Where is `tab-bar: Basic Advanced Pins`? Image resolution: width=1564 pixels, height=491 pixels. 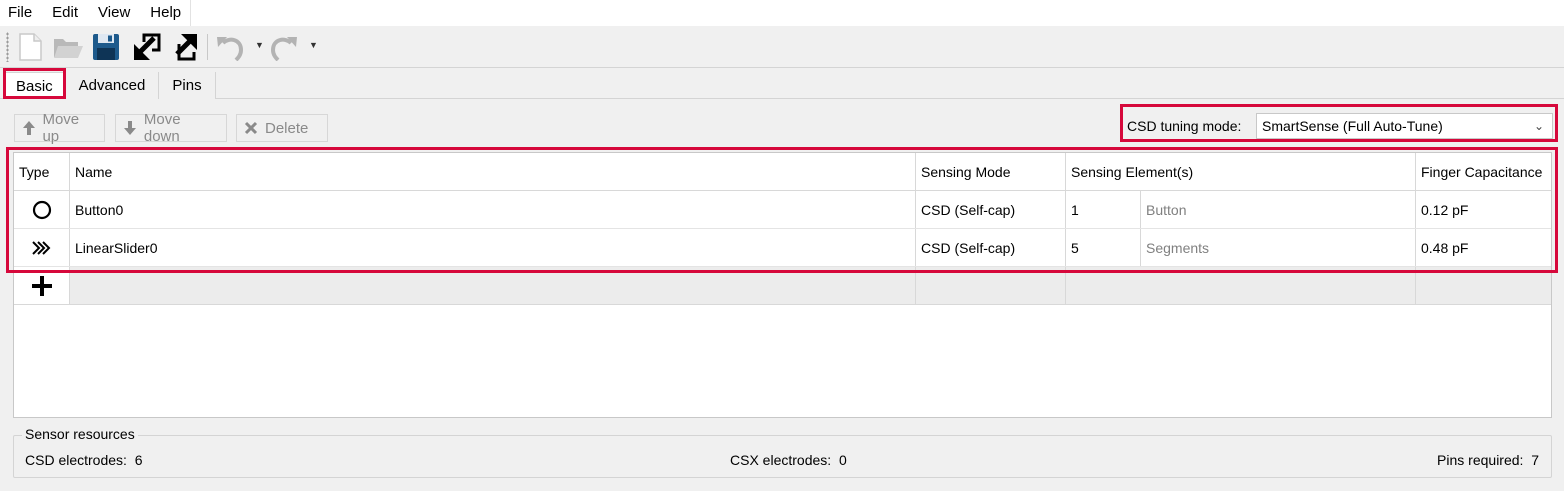 tab-bar: Basic Advanced Pins is located at coordinates (782, 84).